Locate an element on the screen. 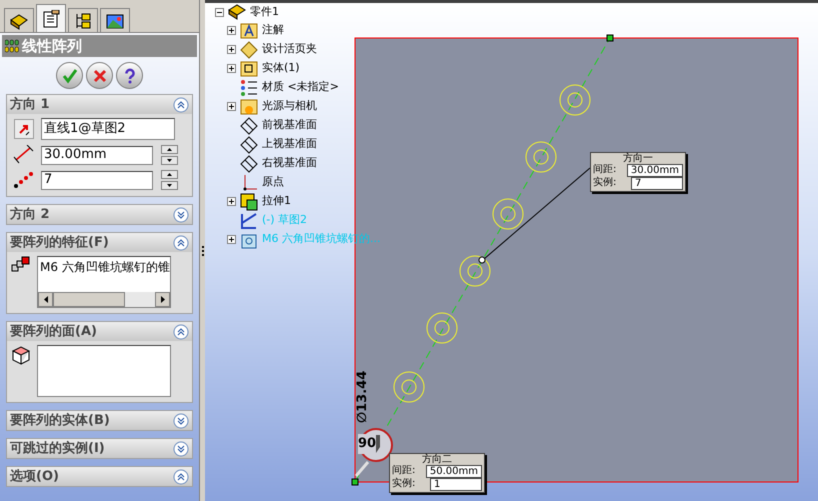  cancel-button is located at coordinates (99, 75).